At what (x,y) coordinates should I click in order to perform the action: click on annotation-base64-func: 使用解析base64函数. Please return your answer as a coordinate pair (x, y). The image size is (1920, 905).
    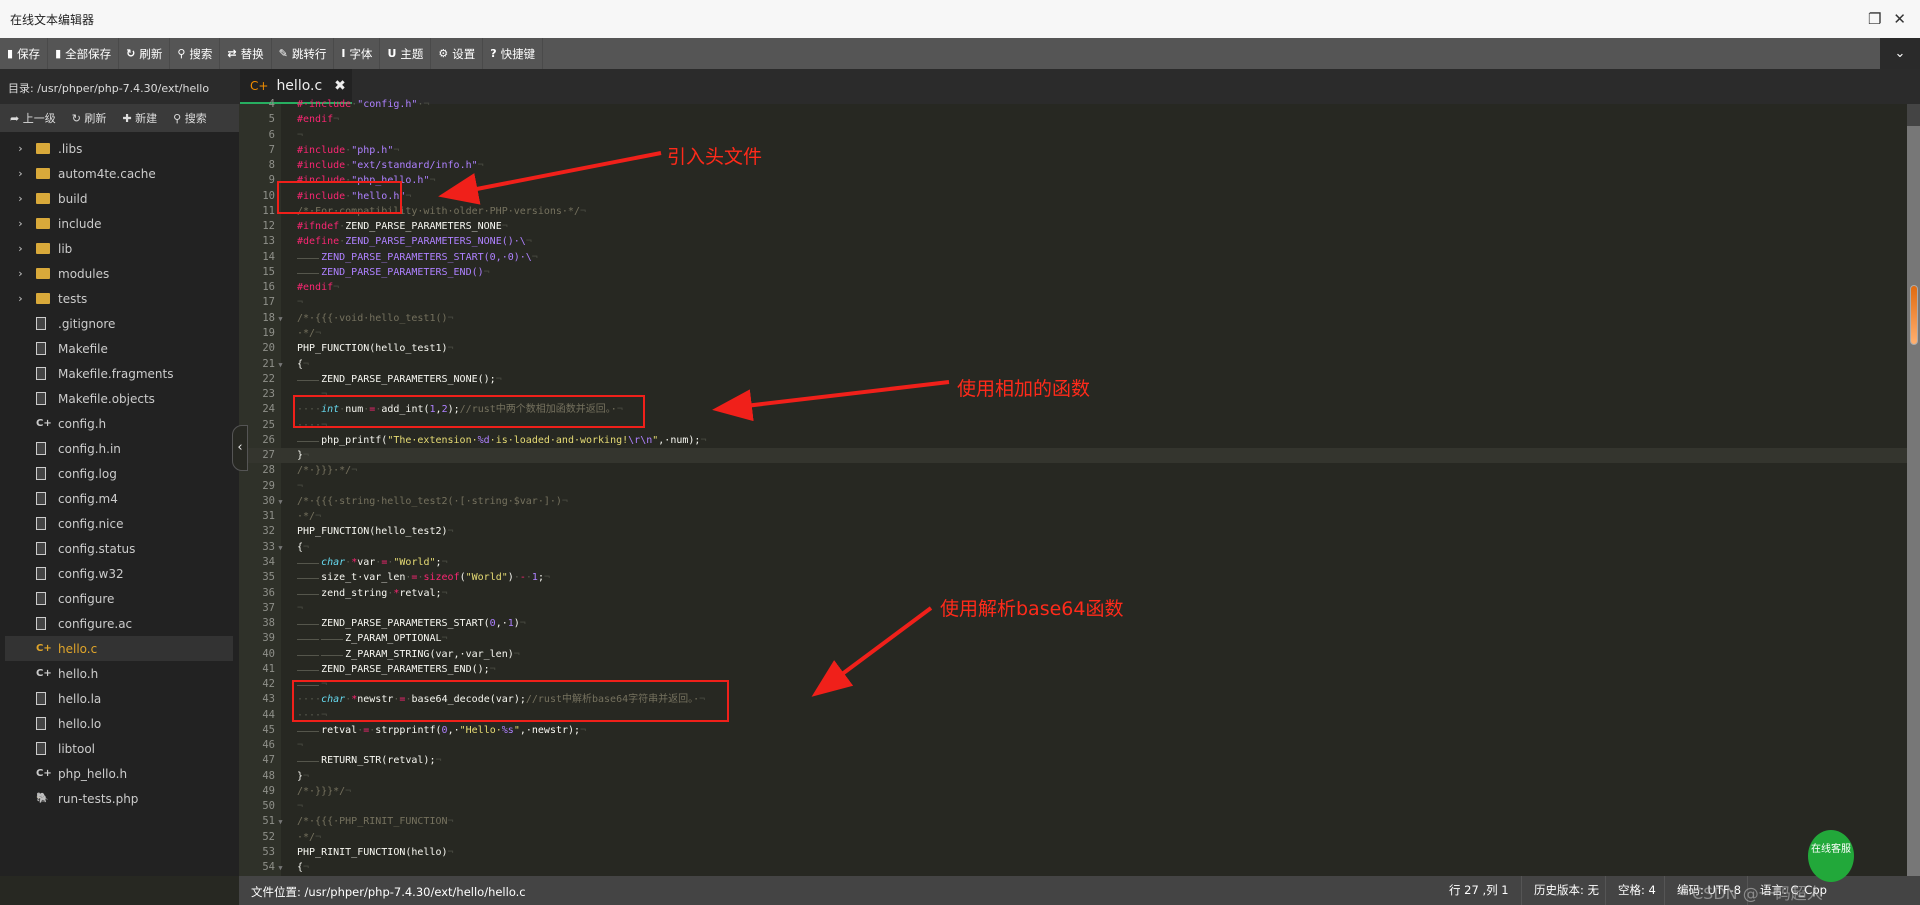
    Looking at the image, I should click on (1032, 609).